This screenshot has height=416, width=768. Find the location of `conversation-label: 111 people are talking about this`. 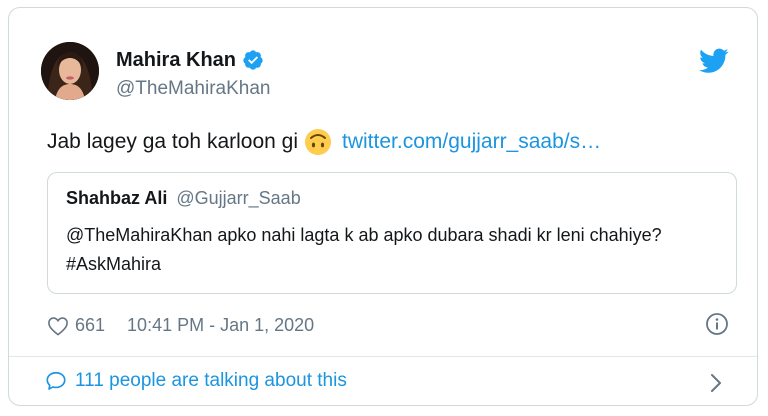

conversation-label: 111 people are talking about this is located at coordinates (211, 381).